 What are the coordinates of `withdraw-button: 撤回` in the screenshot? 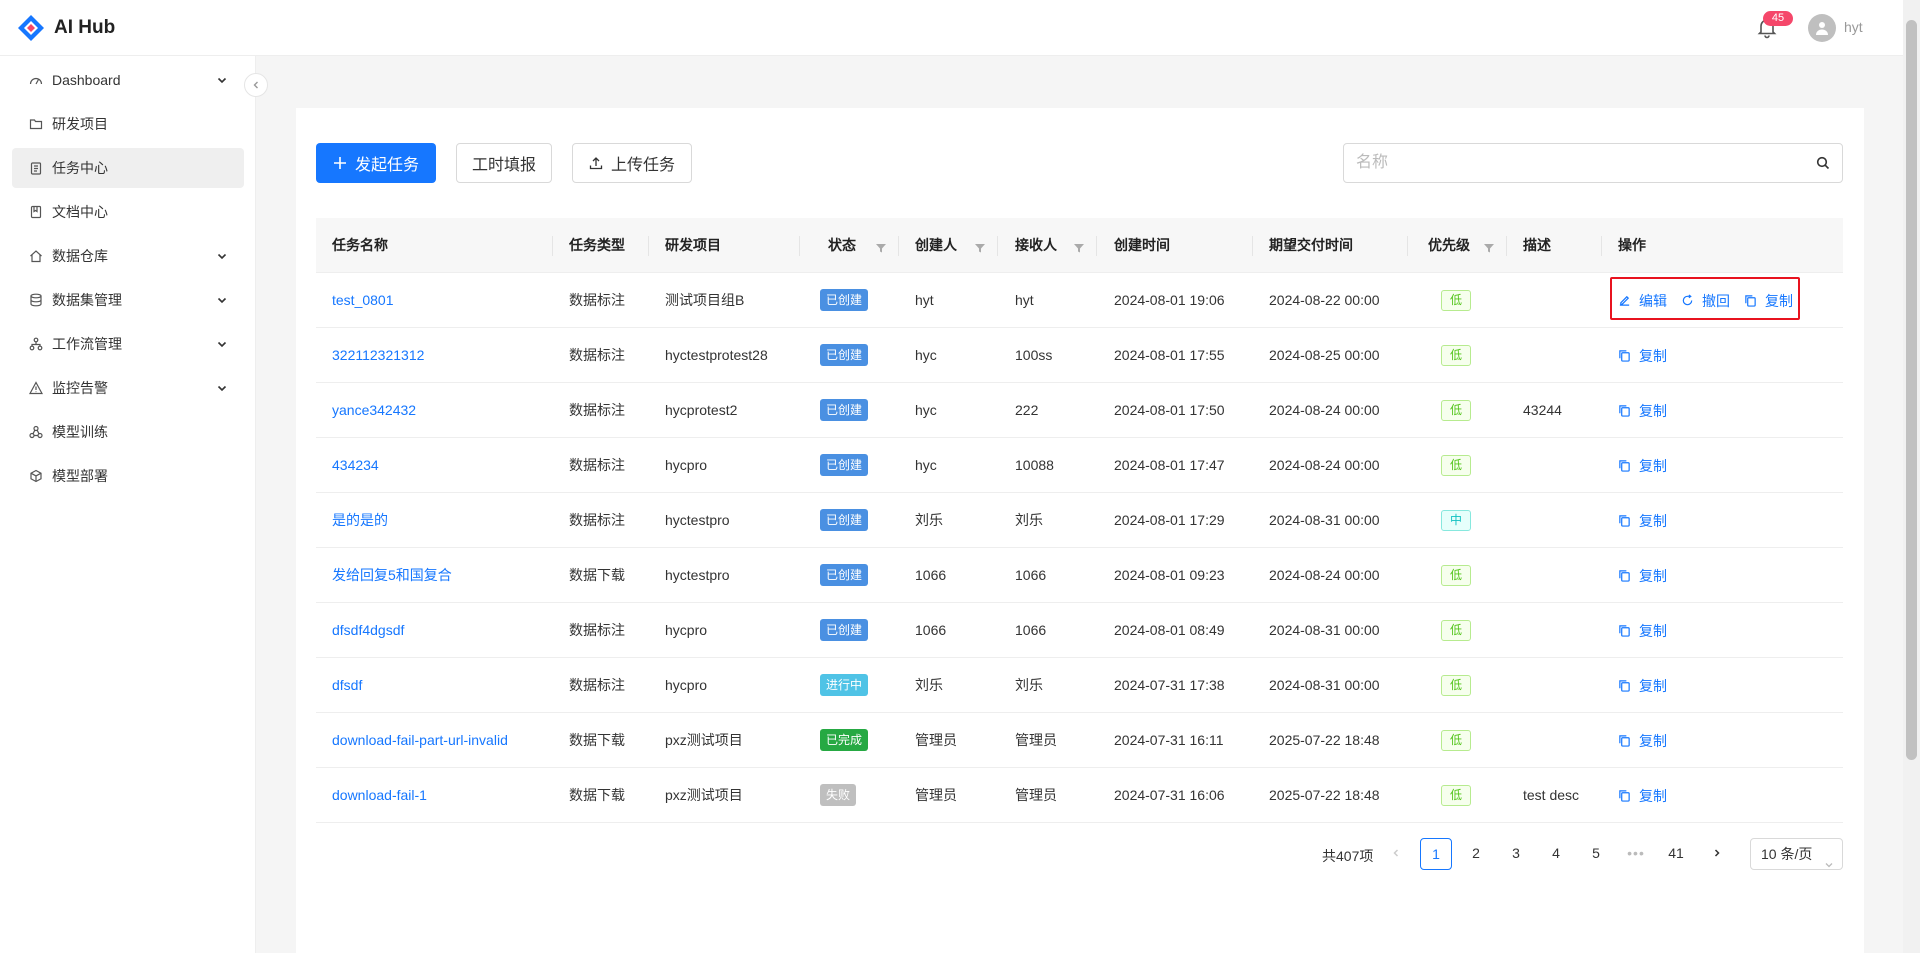 It's located at (1705, 300).